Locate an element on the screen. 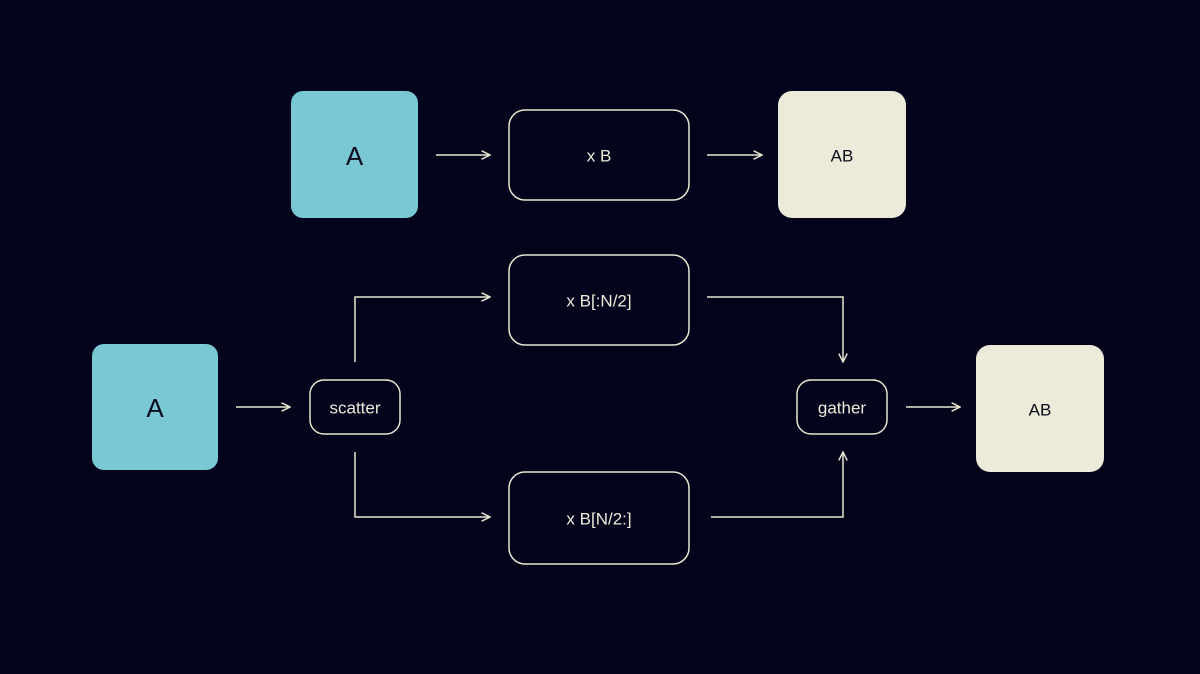 The height and width of the screenshot is (674, 1200). top-input-a: A is located at coordinates (354, 154).